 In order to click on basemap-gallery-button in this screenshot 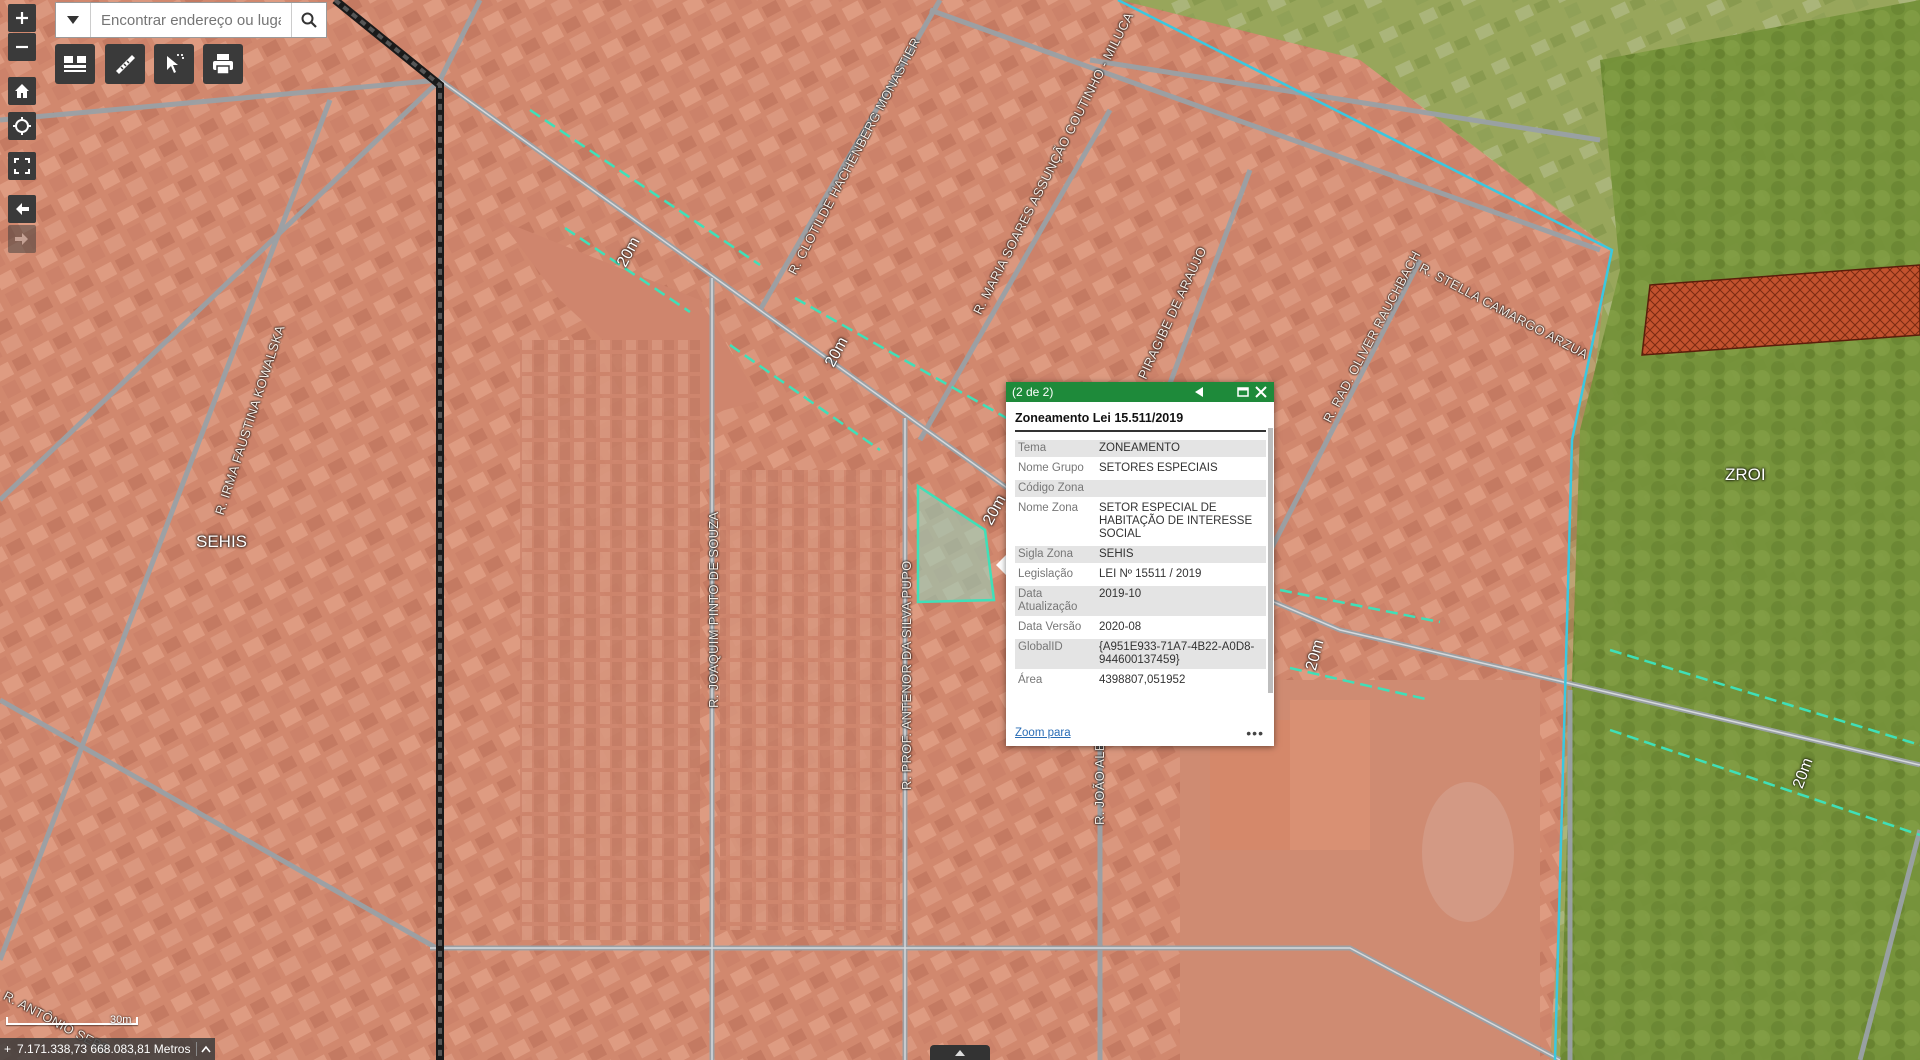, I will do `click(75, 64)`.